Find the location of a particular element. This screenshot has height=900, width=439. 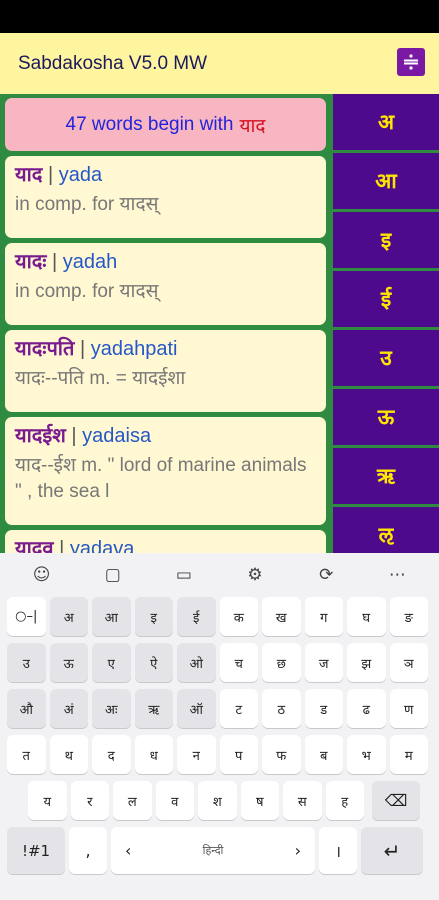

key: ई is located at coordinates (196, 616).